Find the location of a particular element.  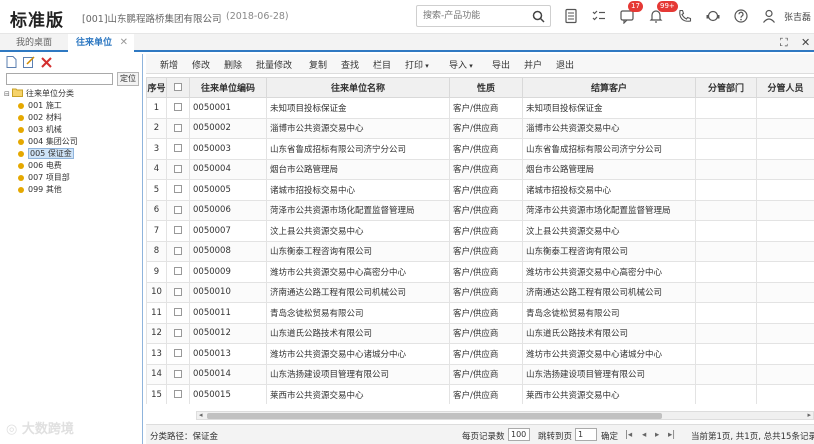

col-header-name: 往来单位名称 is located at coordinates (358, 87).